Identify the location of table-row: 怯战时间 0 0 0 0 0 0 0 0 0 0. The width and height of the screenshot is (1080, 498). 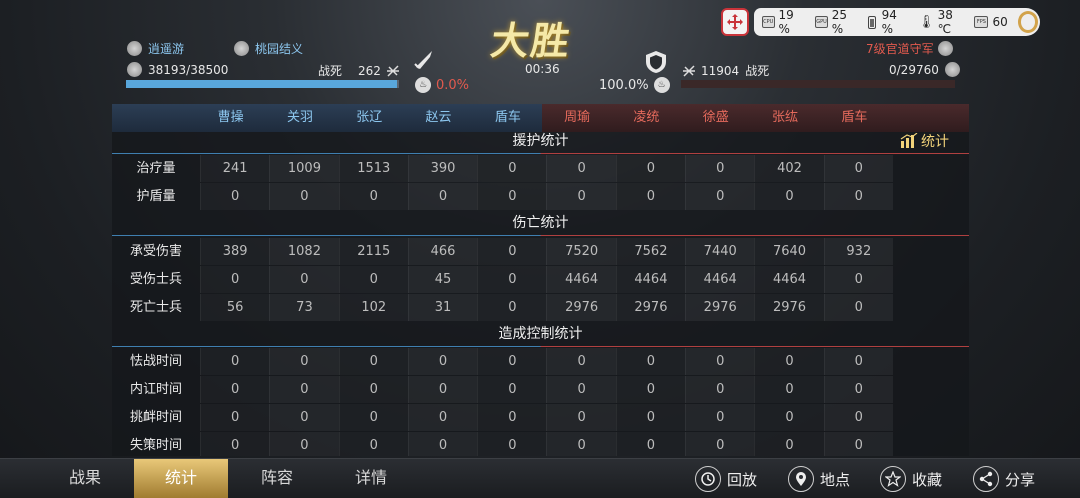
(540, 361).